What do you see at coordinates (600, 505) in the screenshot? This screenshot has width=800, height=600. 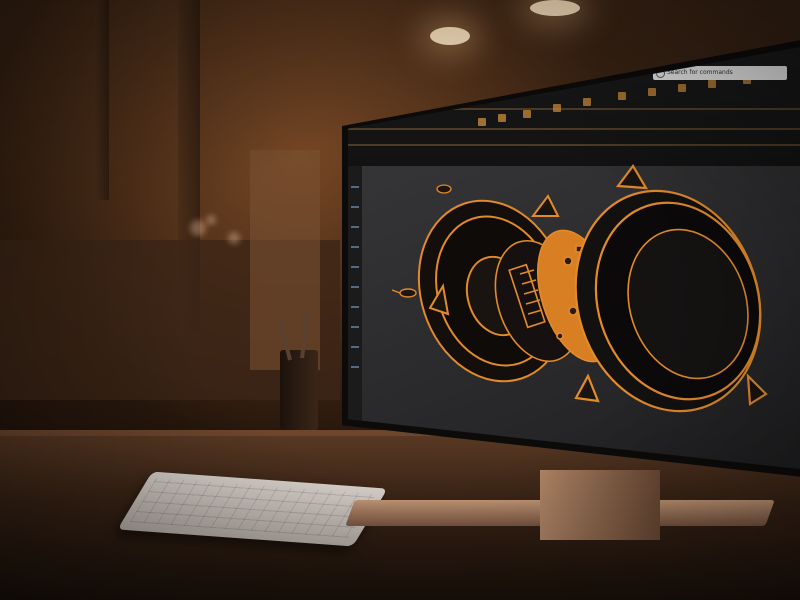 I see `monitor-stand-neck` at bounding box center [600, 505].